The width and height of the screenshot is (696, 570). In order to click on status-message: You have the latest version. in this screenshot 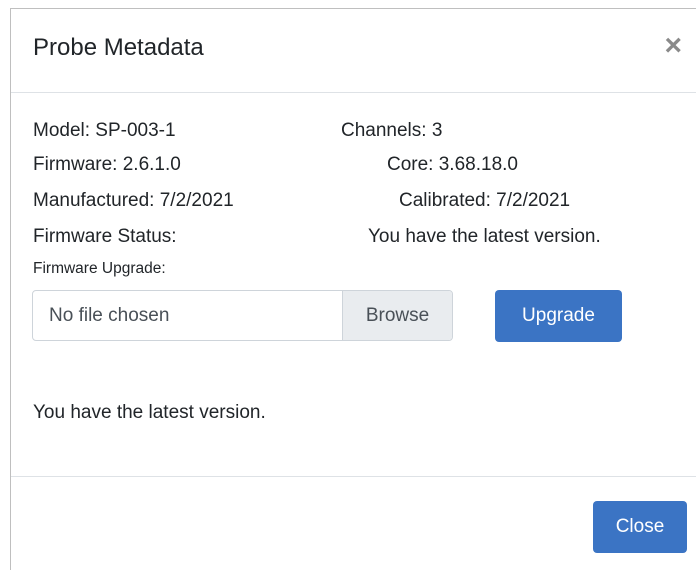, I will do `click(149, 412)`.